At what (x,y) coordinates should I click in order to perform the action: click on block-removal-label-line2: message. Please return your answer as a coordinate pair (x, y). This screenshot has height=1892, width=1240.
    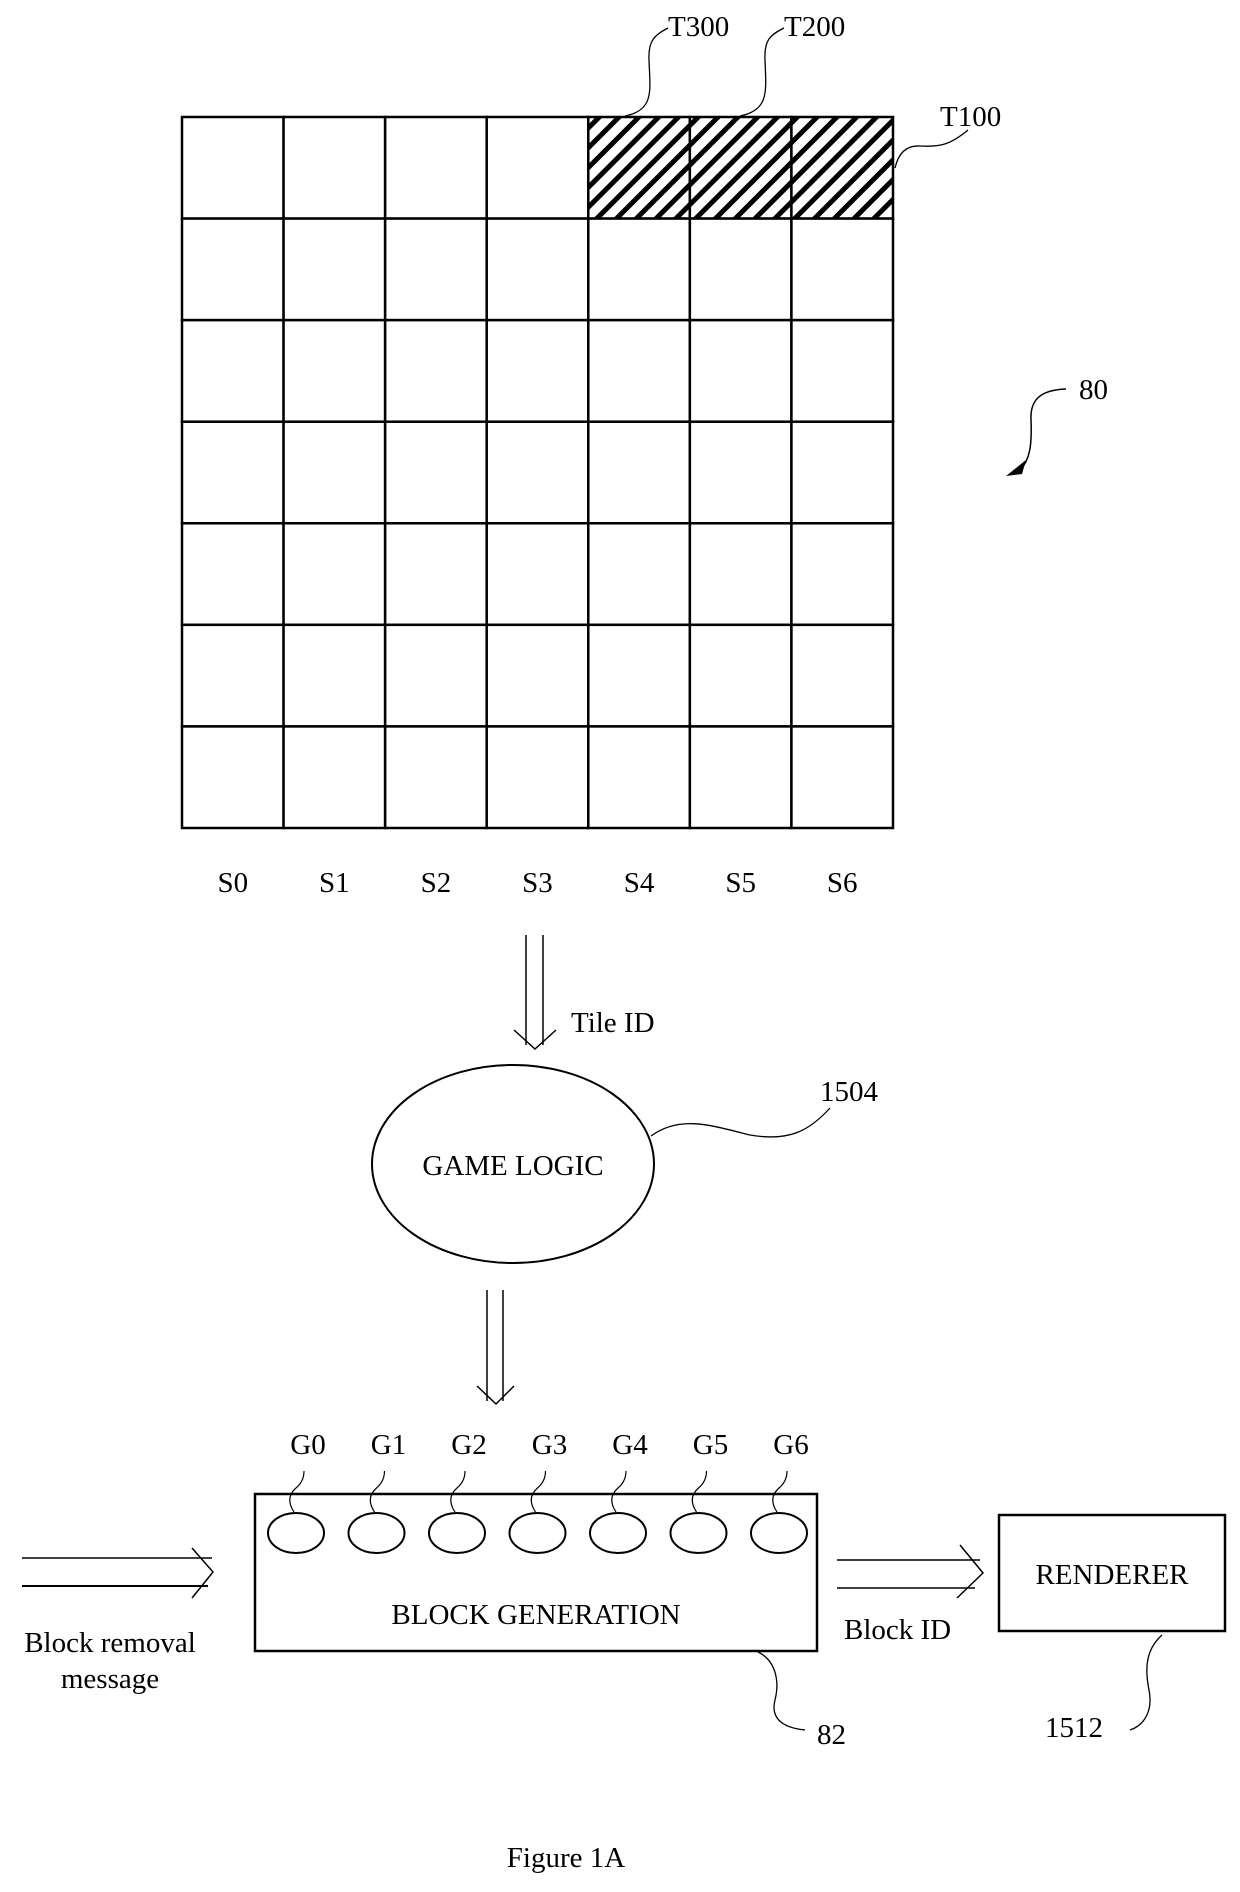
    Looking at the image, I should click on (110, 1679).